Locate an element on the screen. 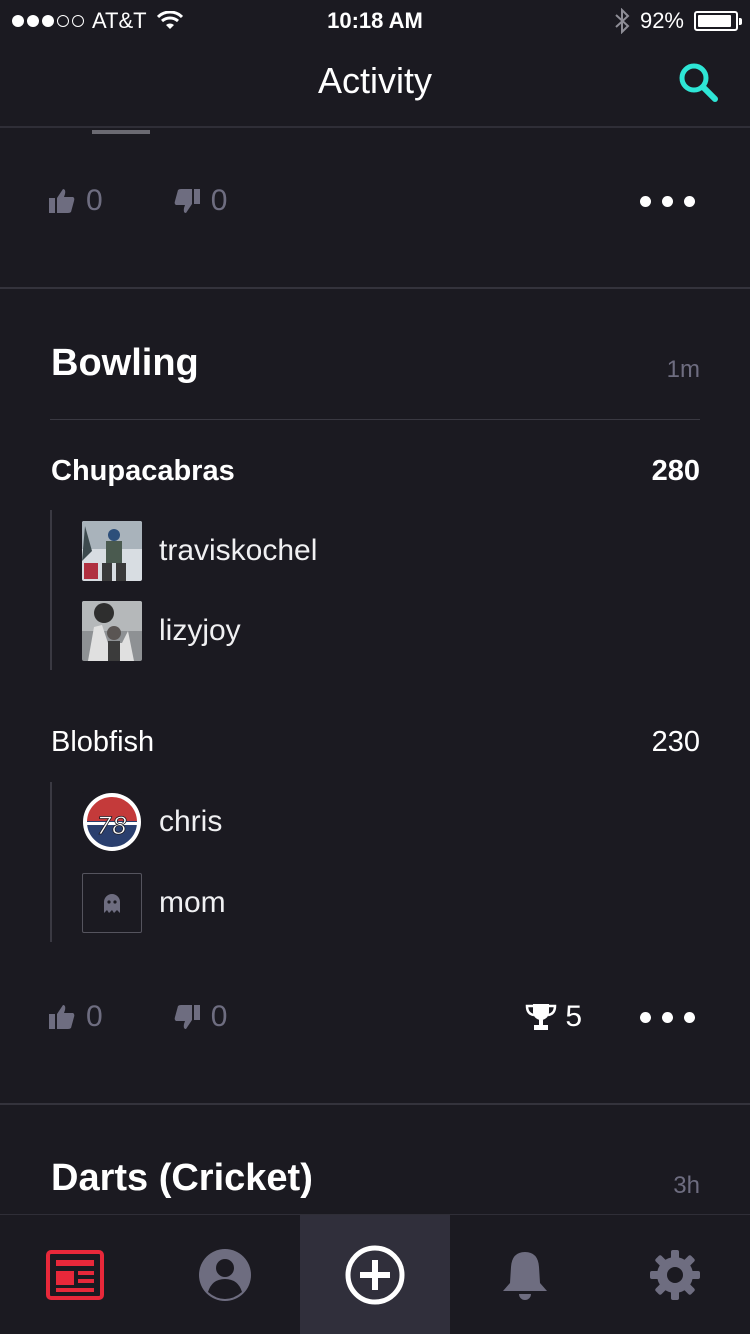  team-name: Blobfish is located at coordinates (103, 742).